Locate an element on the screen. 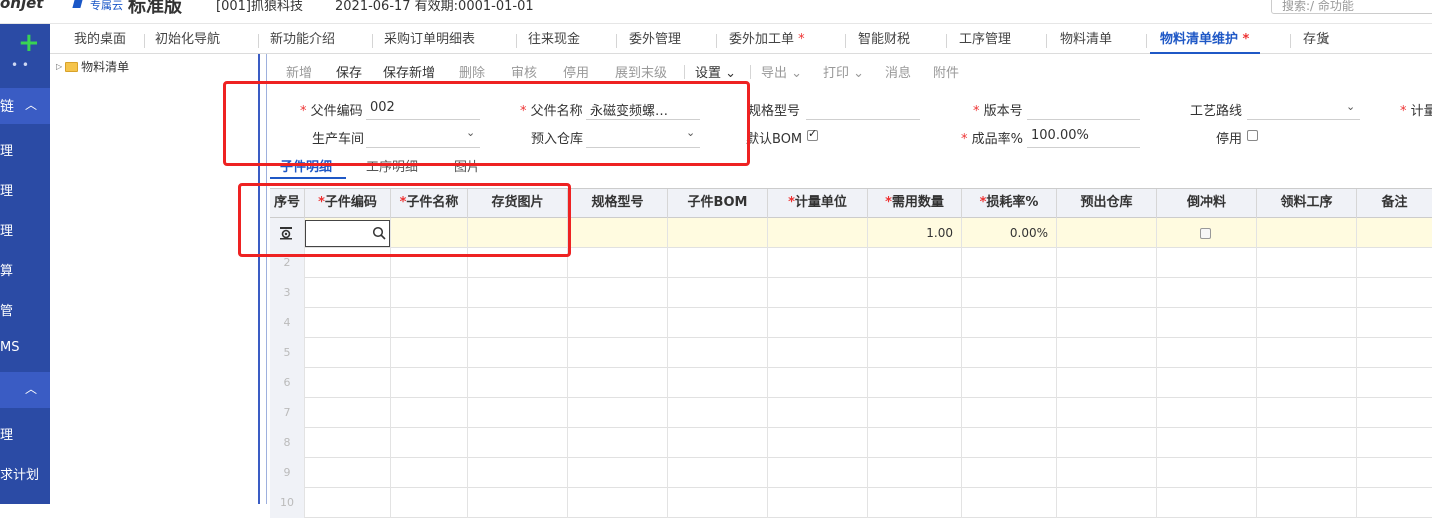 This screenshot has width=1432, height=518. subtab-image: 图片 is located at coordinates (467, 165).